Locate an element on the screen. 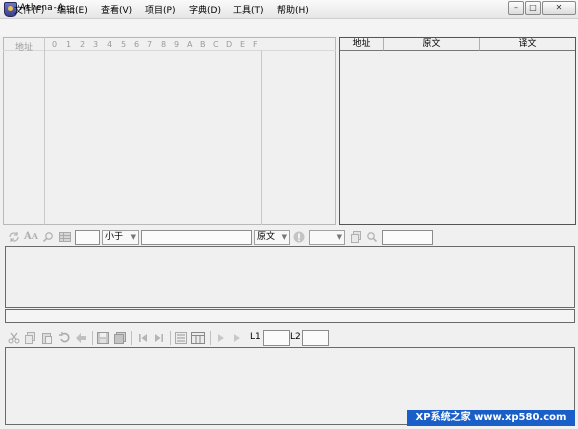 Image resolution: width=578 pixels, height=429 pixels. hex-col-7: 7 is located at coordinates (150, 44).